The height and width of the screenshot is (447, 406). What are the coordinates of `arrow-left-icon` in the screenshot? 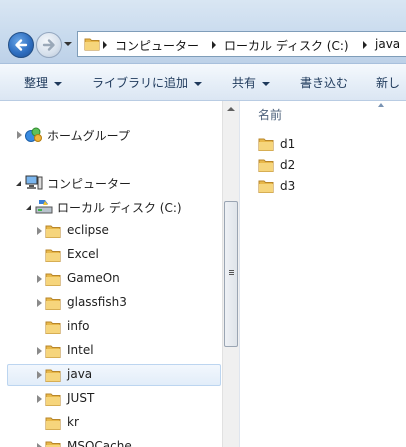 It's located at (21, 45).